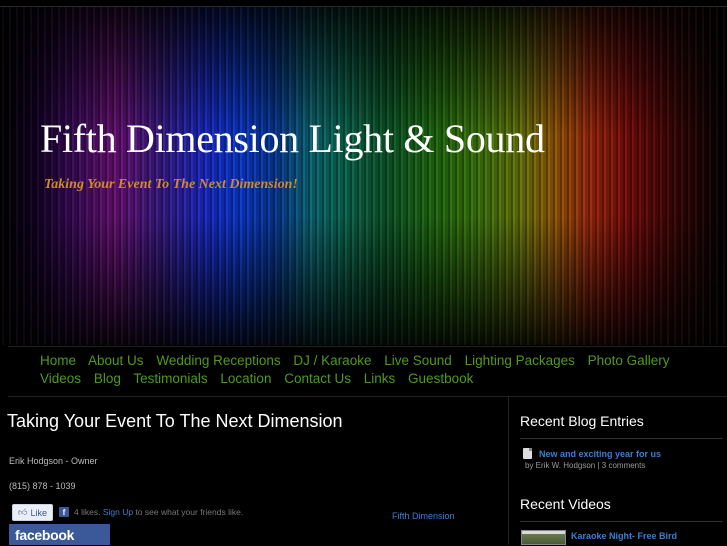 The width and height of the screenshot is (727, 546). Describe the element at coordinates (624, 465) in the screenshot. I see `blog-entry-comments: 3 comments` at that location.